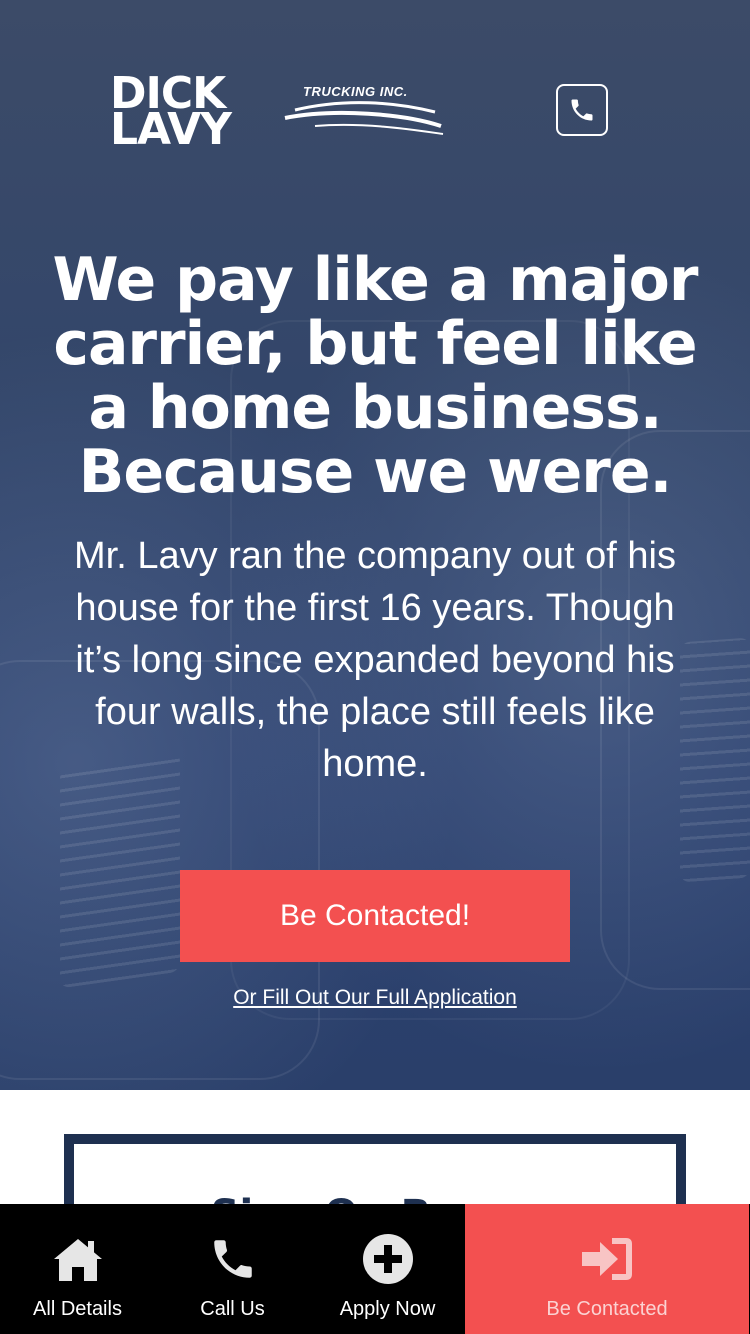 The width and height of the screenshot is (750, 1334). I want to click on nav-call-us: Call Us, so click(232, 1269).